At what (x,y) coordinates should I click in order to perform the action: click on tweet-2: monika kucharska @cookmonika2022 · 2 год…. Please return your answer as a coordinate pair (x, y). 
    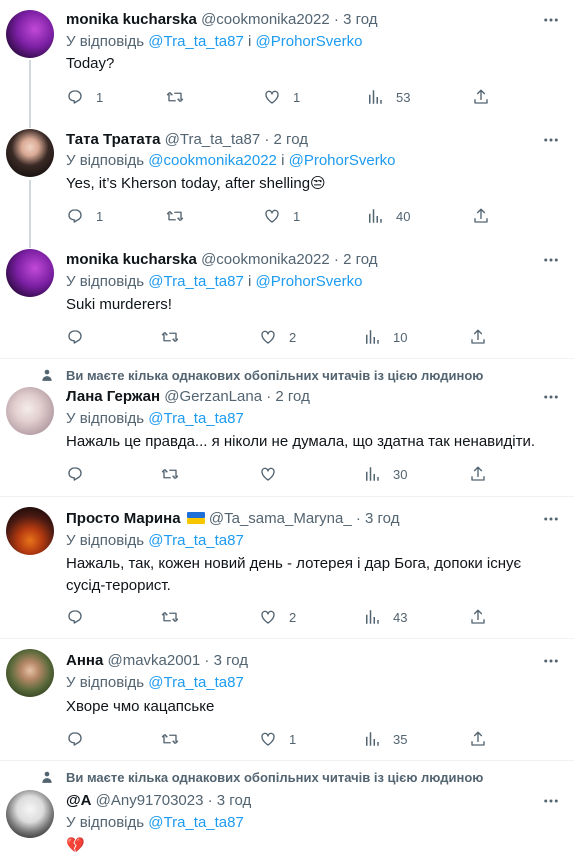
    Looking at the image, I should click on (287, 299).